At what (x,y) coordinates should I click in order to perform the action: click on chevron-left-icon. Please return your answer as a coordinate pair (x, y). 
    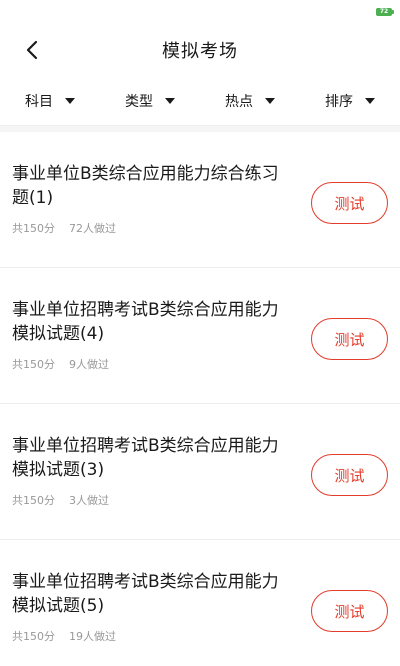
    Looking at the image, I should click on (32, 50).